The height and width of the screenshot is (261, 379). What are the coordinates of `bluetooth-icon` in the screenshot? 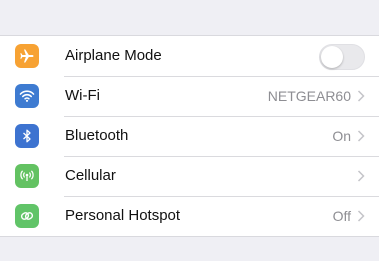 It's located at (27, 136).